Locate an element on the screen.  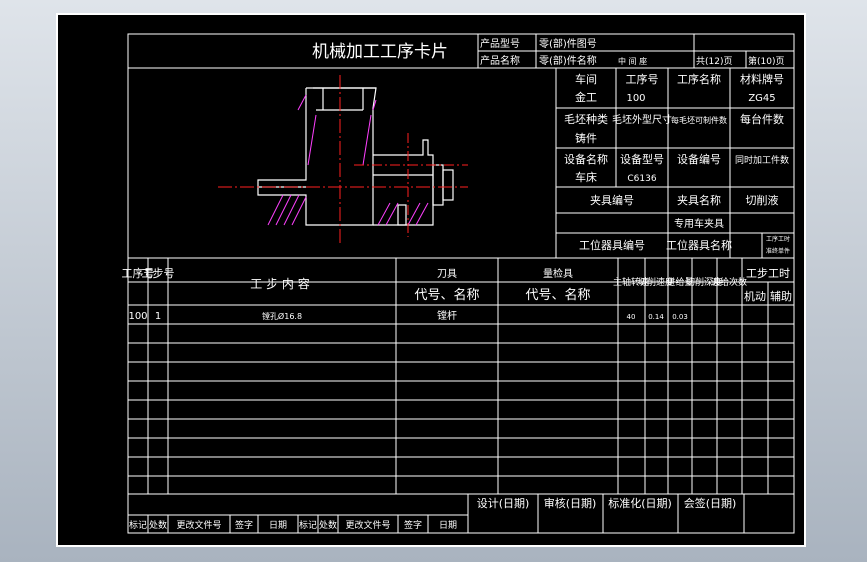
equipment-name-label: 设备名称 is located at coordinates (586, 159).